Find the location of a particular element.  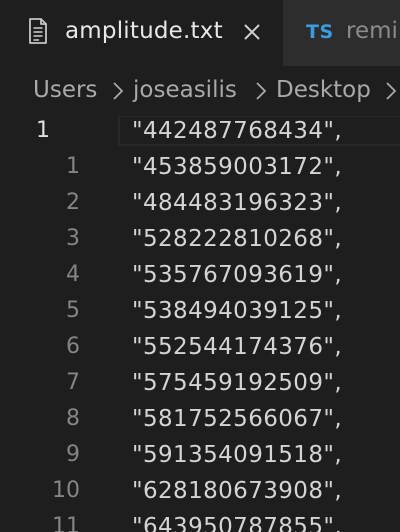

line-text: "528222810268", is located at coordinates (237, 239).